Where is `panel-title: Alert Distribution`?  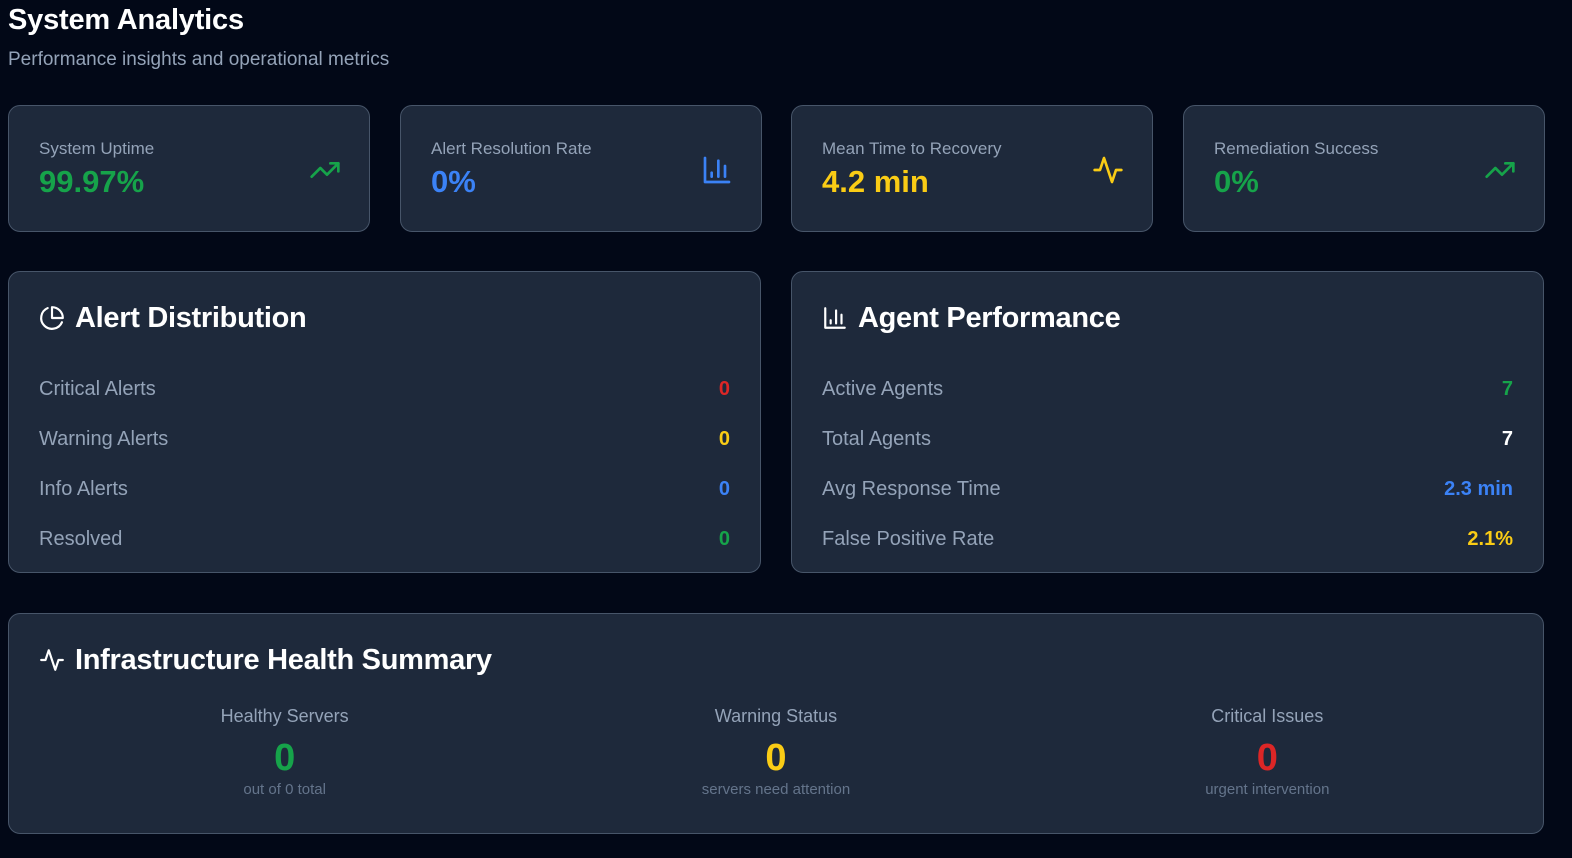
panel-title: Alert Distribution is located at coordinates (191, 318).